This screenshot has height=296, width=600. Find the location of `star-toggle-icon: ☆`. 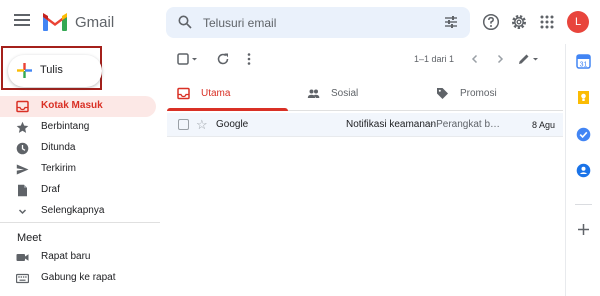

star-toggle-icon: ☆ is located at coordinates (202, 125).